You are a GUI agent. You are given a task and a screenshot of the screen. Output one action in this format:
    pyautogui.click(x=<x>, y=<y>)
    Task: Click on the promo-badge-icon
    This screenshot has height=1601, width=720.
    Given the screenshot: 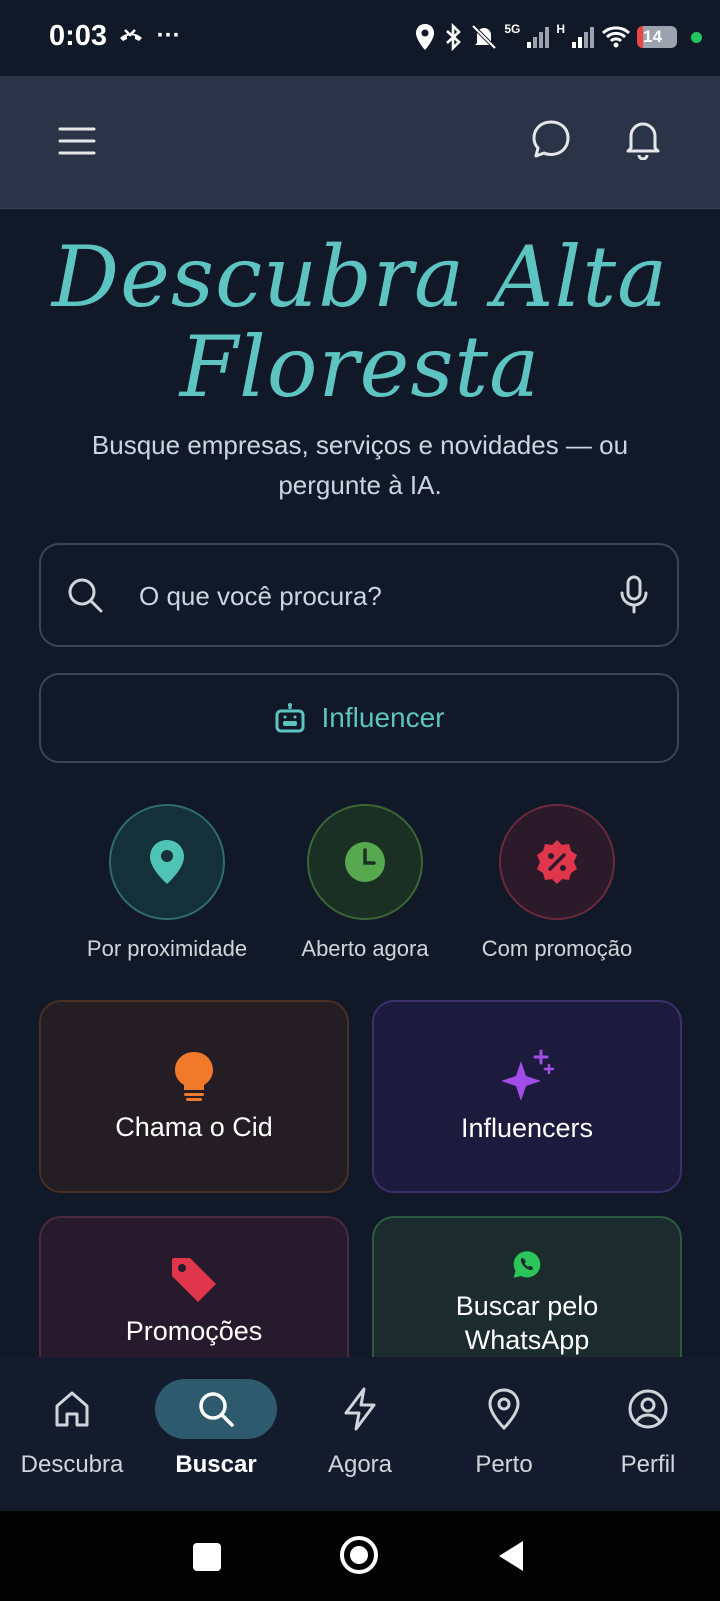 What is the action you would take?
    pyautogui.click(x=557, y=862)
    